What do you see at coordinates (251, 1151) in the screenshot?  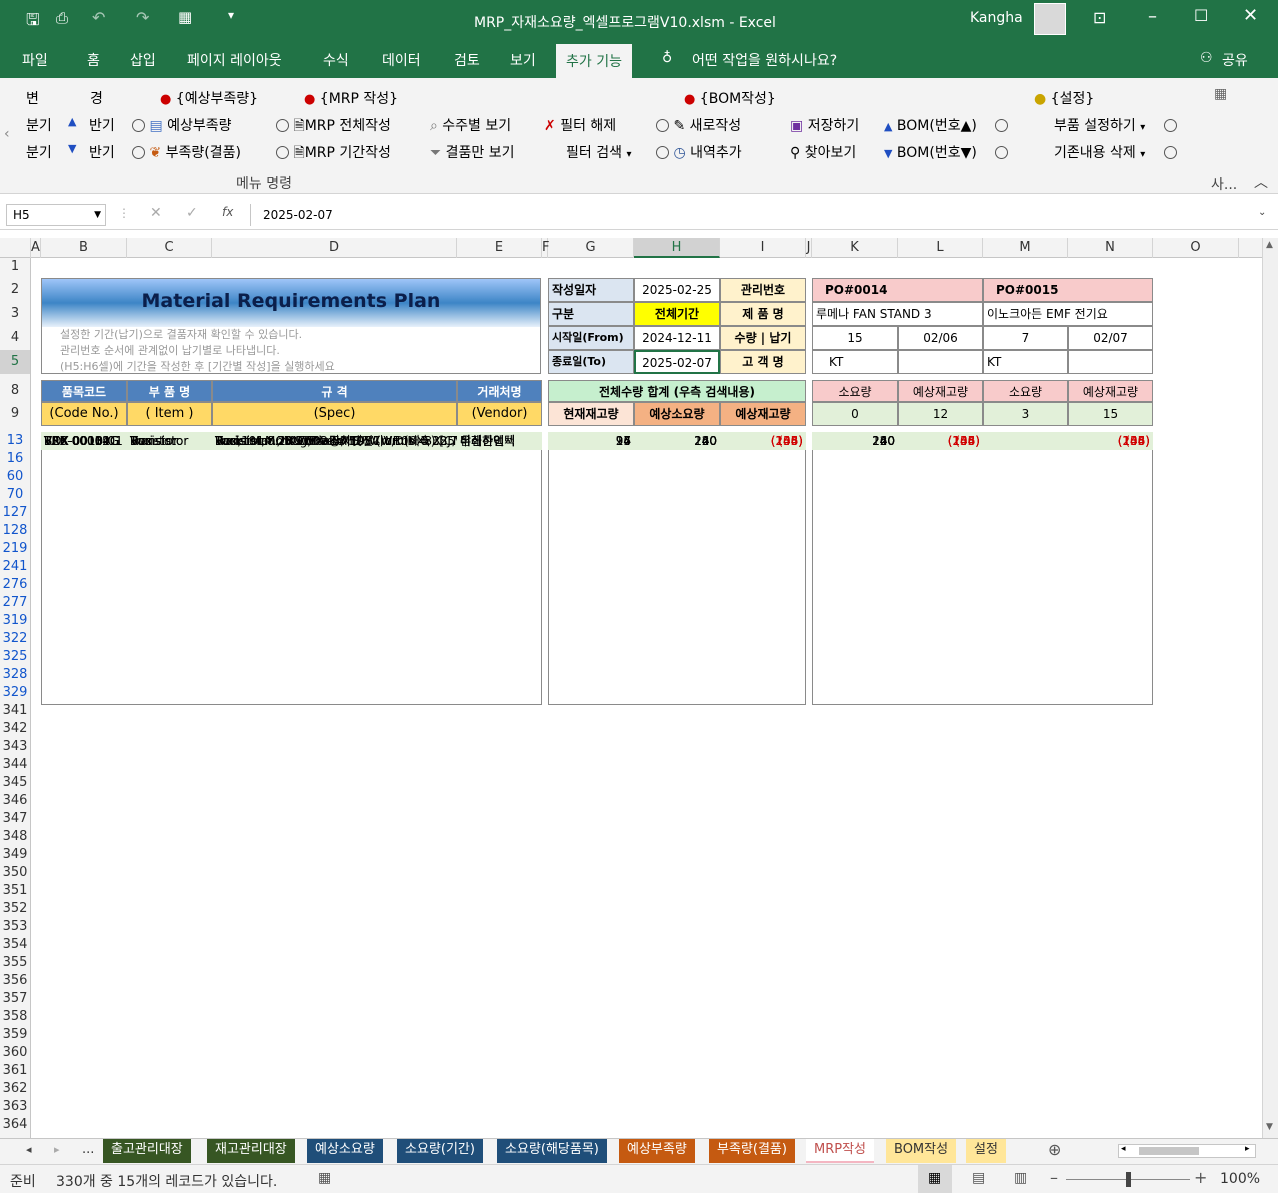 I see `sheet-tab: 재고관리대장` at bounding box center [251, 1151].